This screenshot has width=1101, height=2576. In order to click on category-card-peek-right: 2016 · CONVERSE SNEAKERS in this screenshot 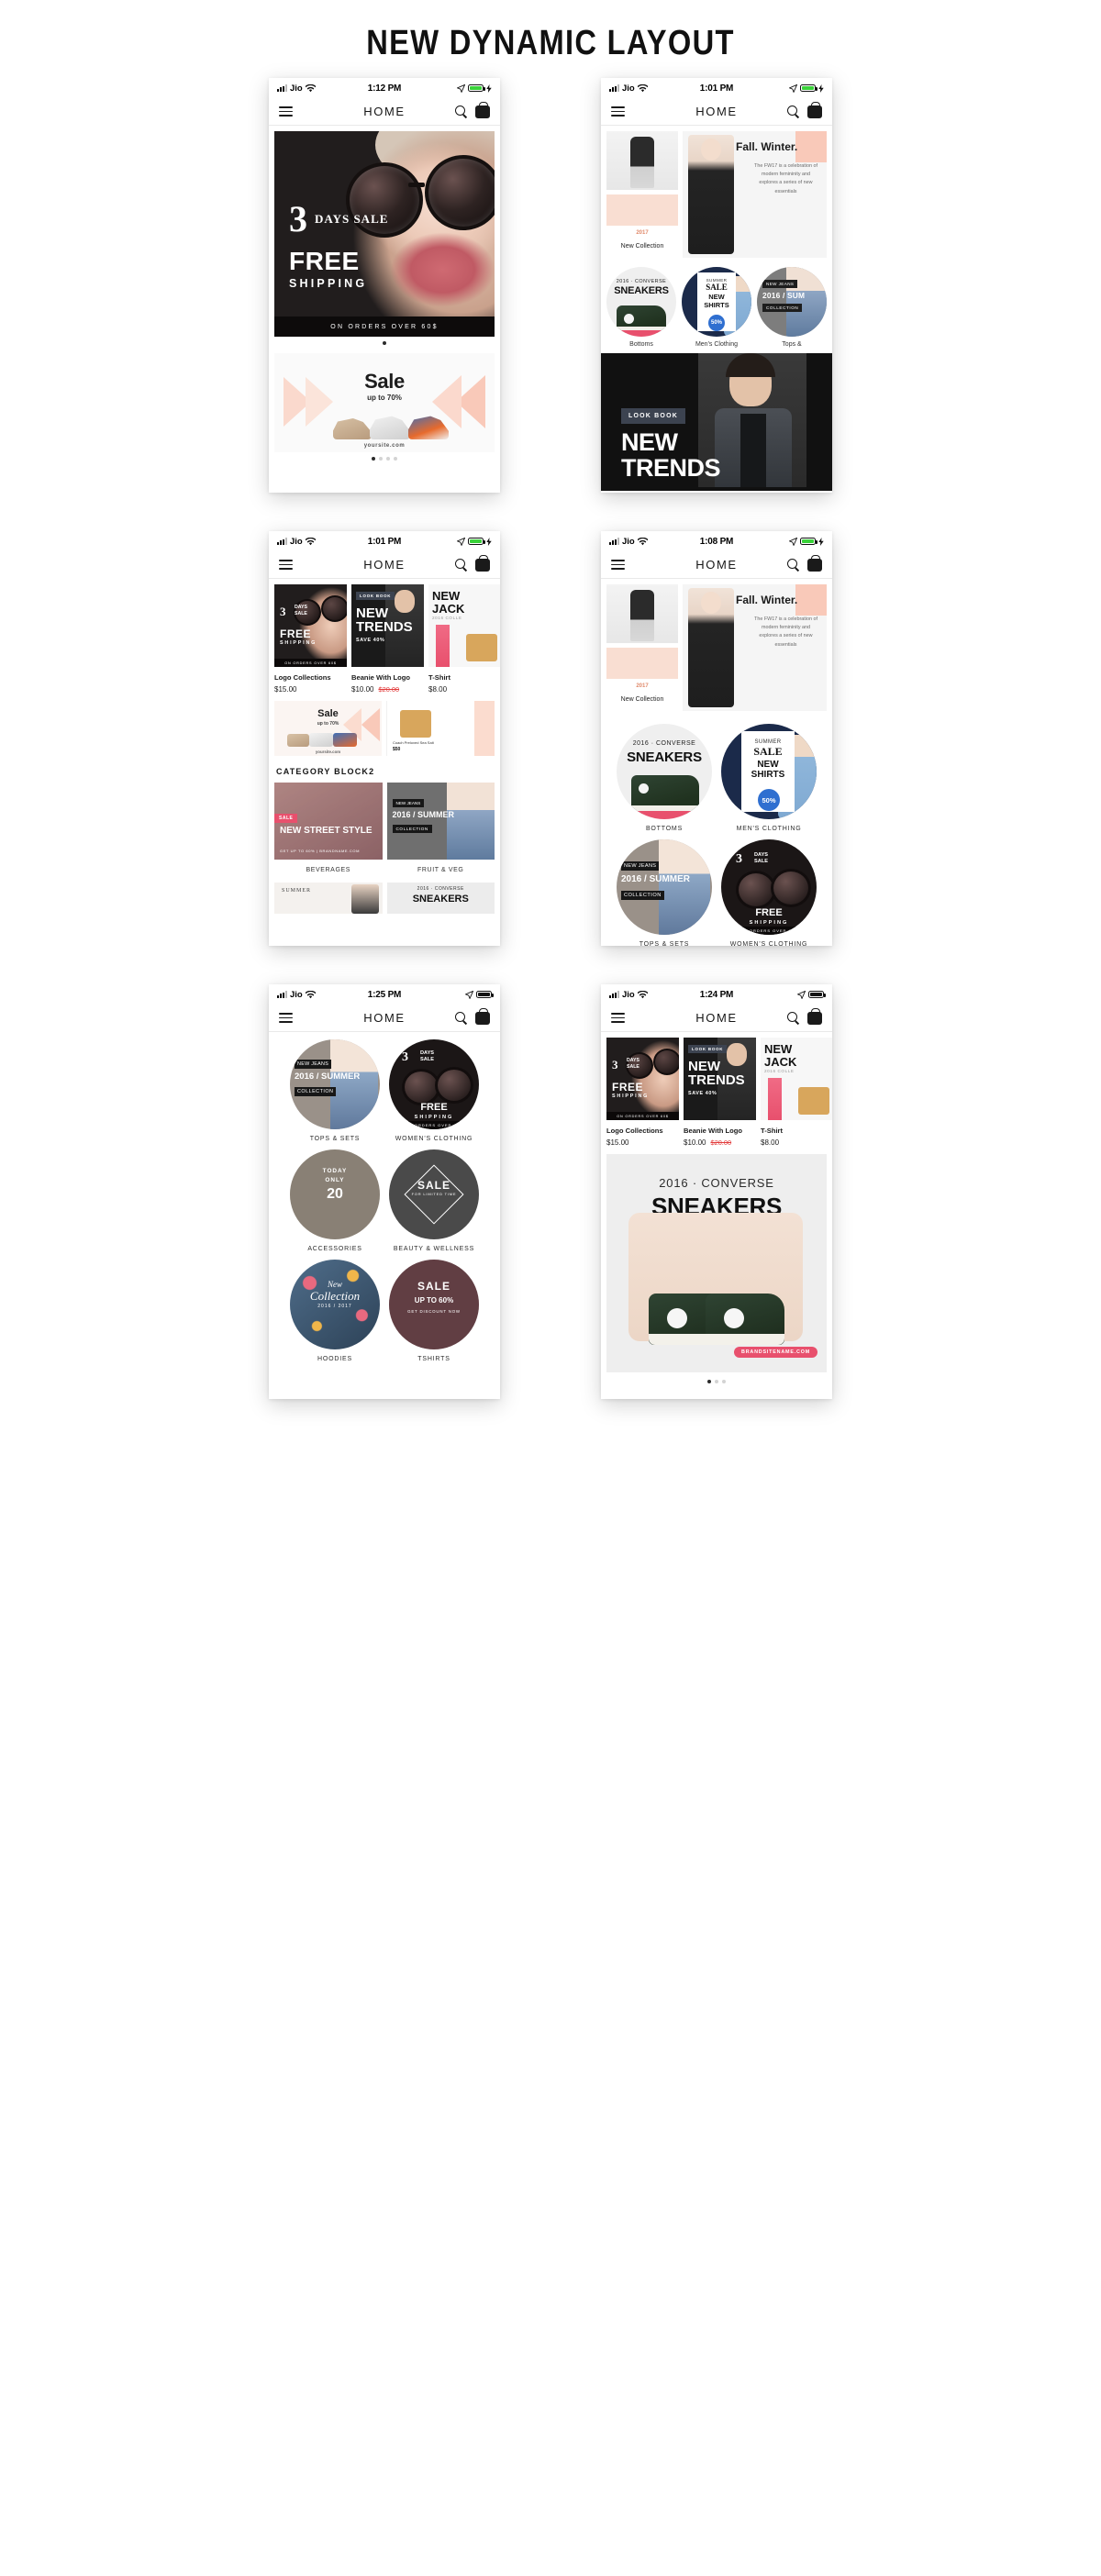, I will do `click(441, 898)`.